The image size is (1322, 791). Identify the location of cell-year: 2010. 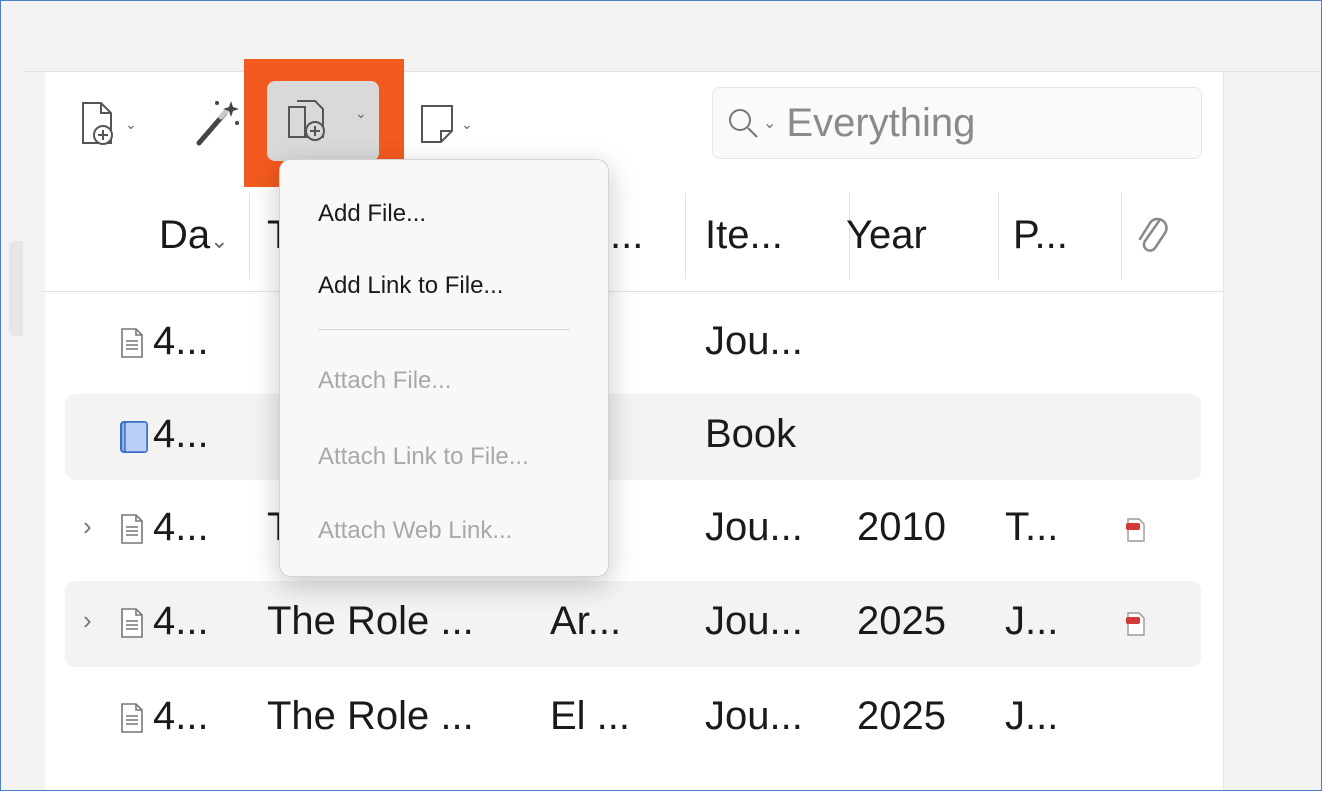
(901, 527).